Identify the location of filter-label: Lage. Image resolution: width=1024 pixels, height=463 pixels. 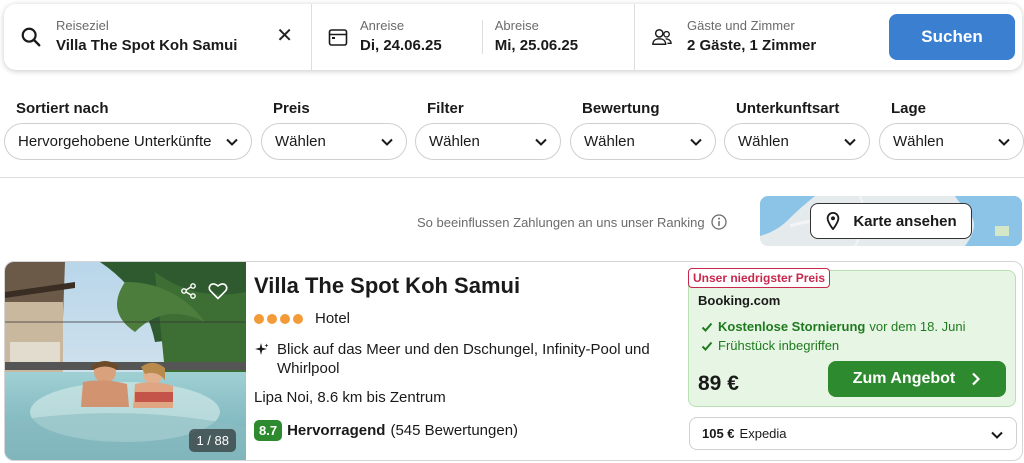
(909, 108).